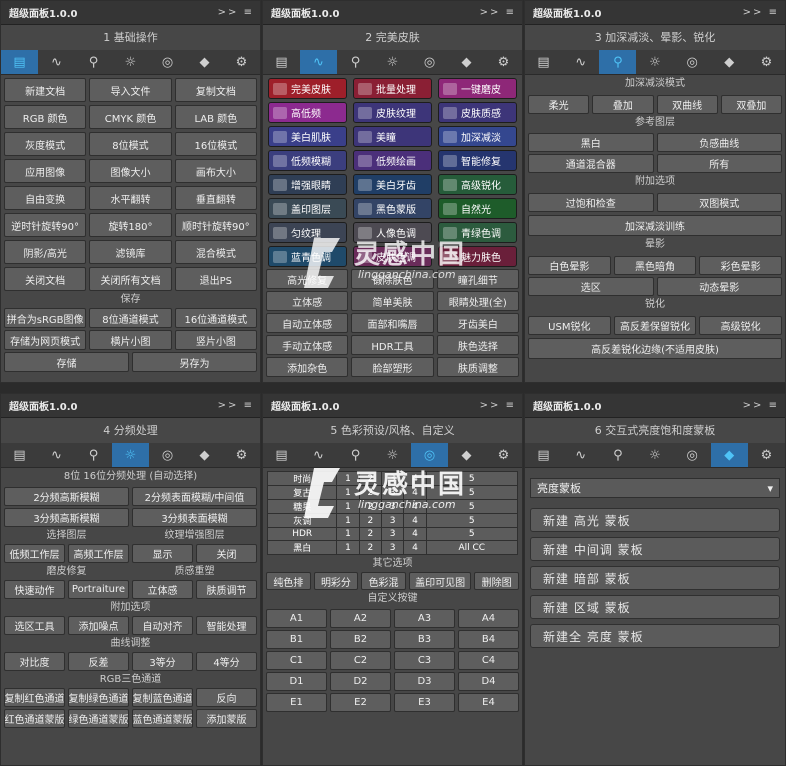  Describe the element at coordinates (66, 362) in the screenshot. I see `store-op-button: 存储` at that location.